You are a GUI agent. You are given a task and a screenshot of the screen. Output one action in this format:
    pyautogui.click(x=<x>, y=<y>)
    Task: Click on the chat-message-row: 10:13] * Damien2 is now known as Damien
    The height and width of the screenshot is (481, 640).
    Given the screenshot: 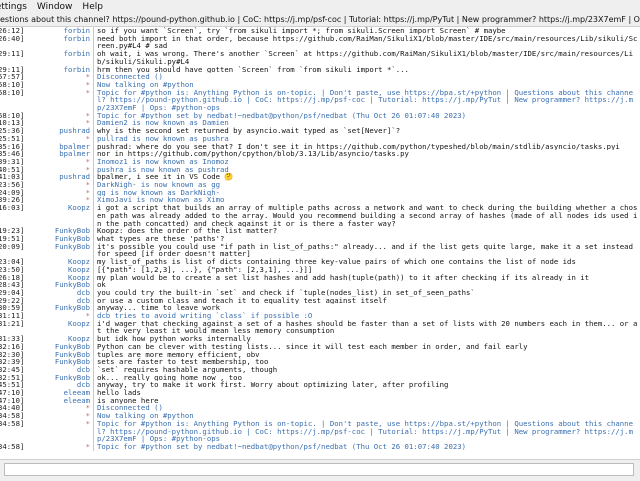 What is the action you would take?
    pyautogui.click(x=320, y=123)
    